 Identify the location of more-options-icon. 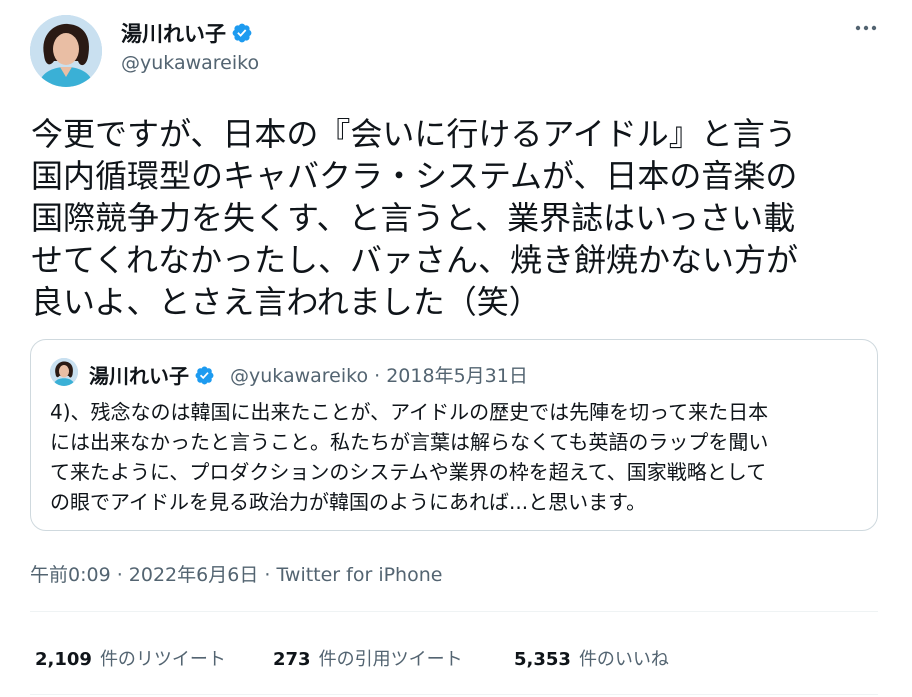
(866, 28).